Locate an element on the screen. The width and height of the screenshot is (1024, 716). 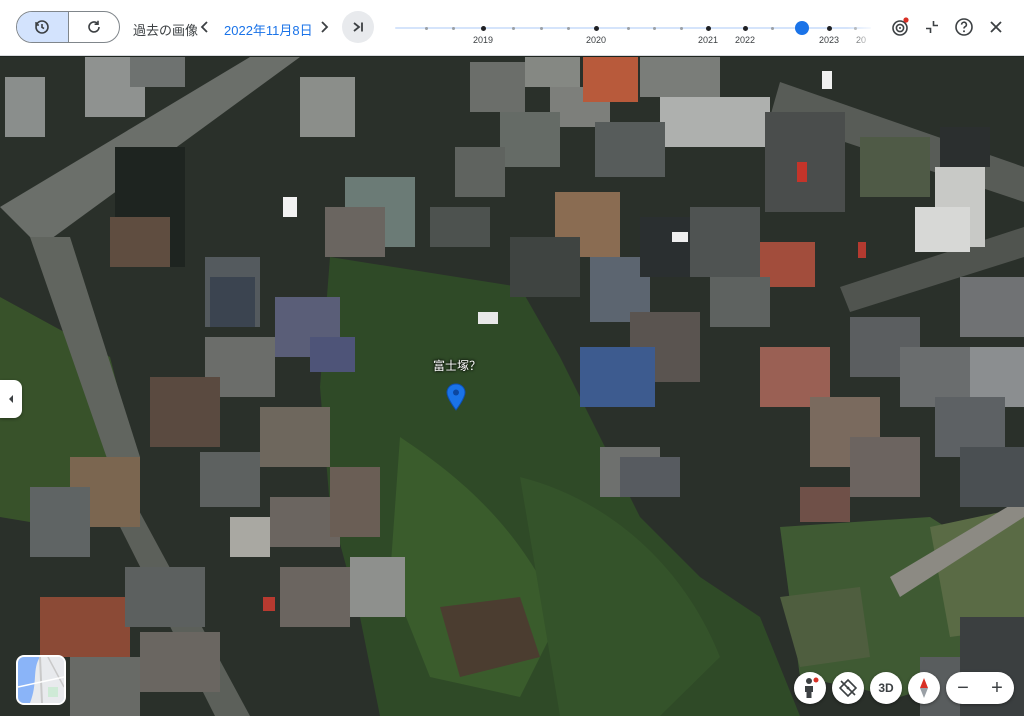
tilt-off-icon is located at coordinates (848, 688).